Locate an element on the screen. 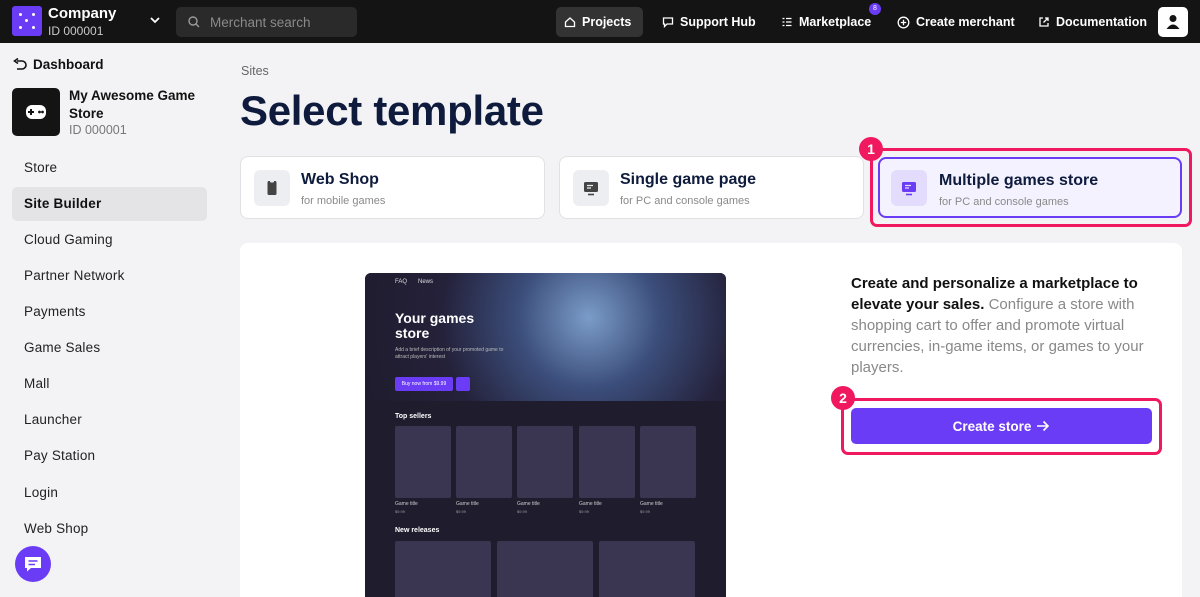 The image size is (1200, 597). template-subtitle: for PC and console games is located at coordinates (685, 201).